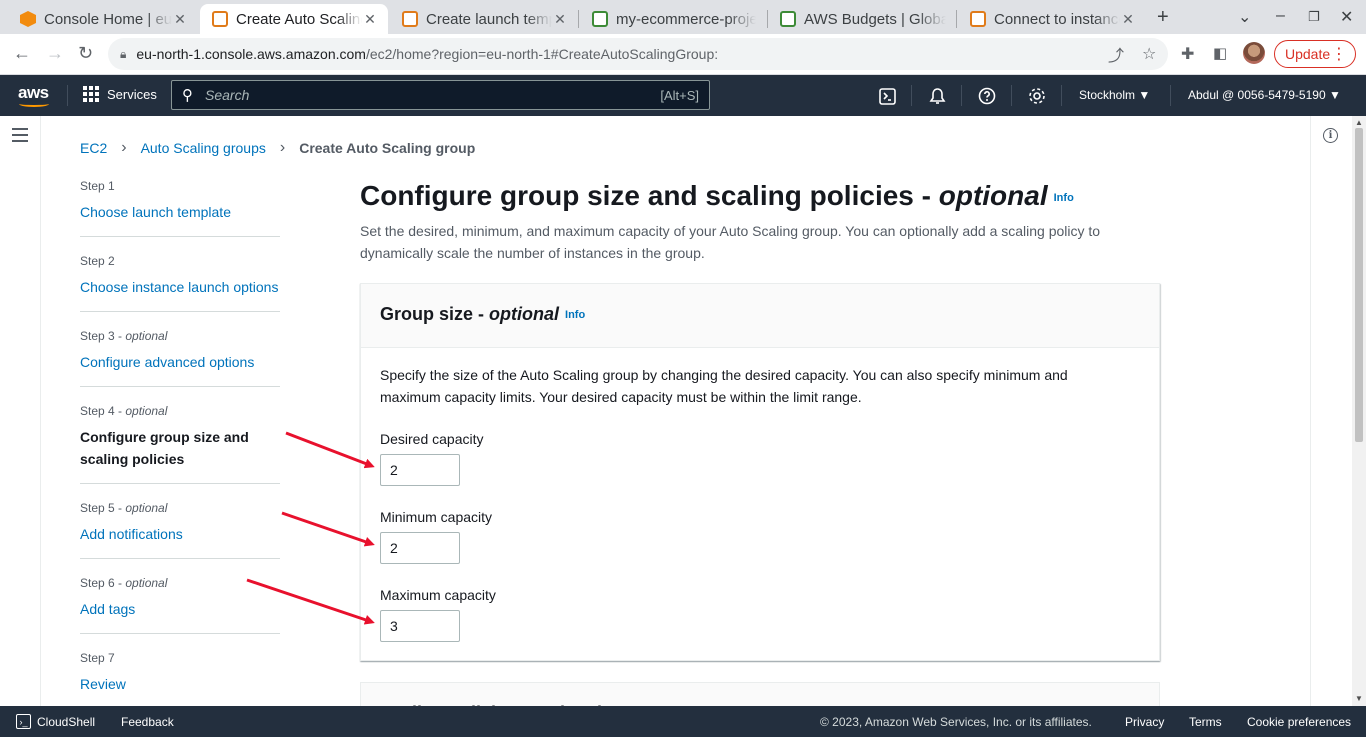 This screenshot has height=737, width=1366. What do you see at coordinates (1339, 54) in the screenshot?
I see `more-menu-icon: ⋮` at bounding box center [1339, 54].